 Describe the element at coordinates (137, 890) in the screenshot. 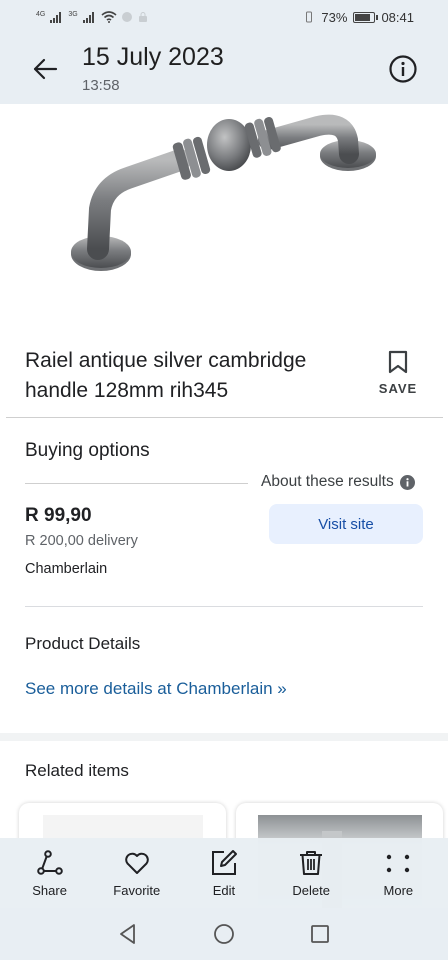

I see `favorite-label: Favorite` at that location.